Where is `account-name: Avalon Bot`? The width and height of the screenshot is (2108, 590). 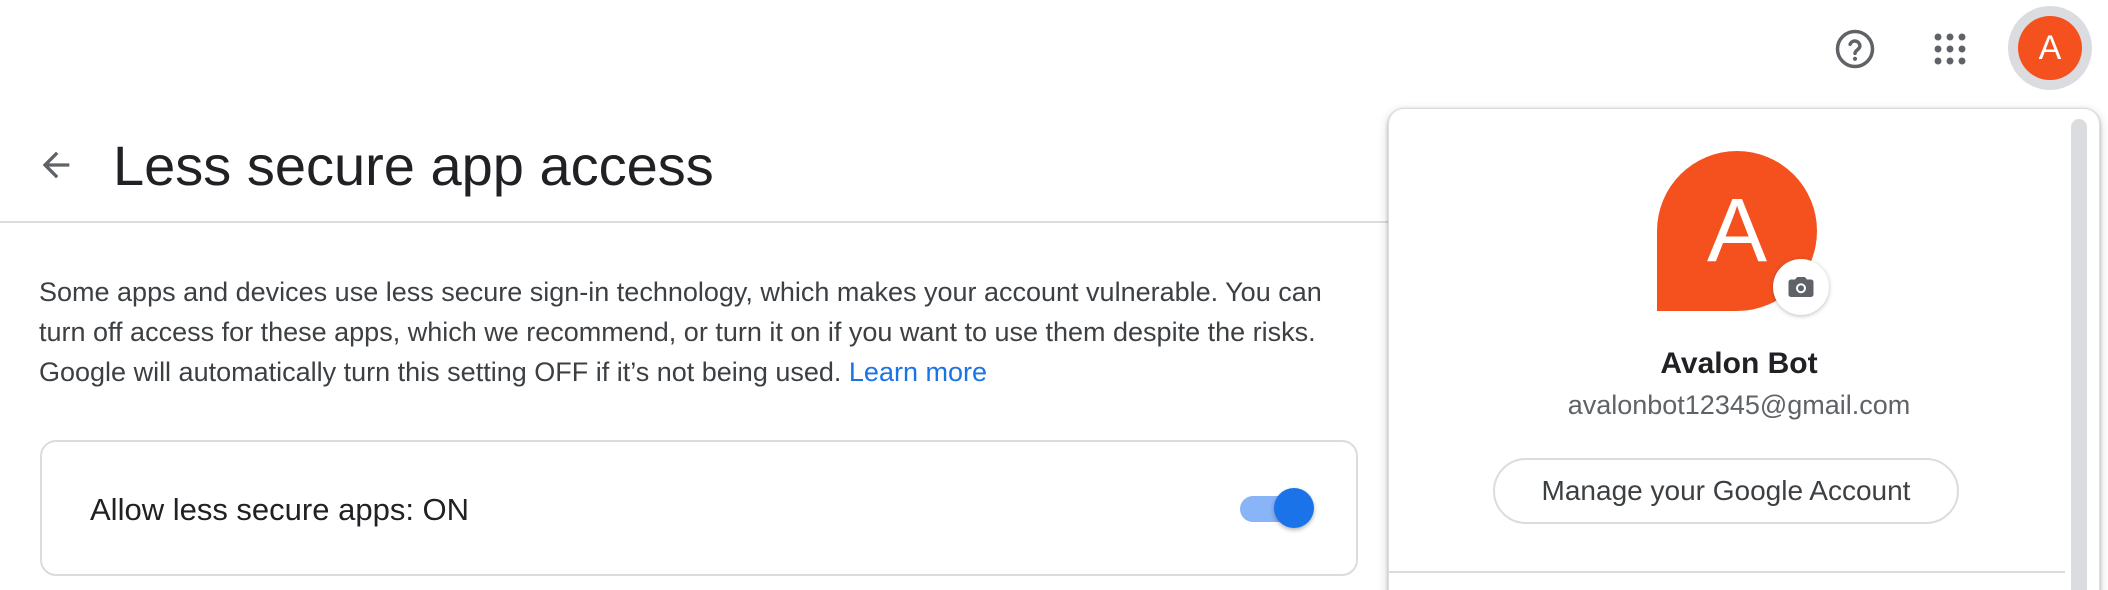 account-name: Avalon Bot is located at coordinates (1739, 363).